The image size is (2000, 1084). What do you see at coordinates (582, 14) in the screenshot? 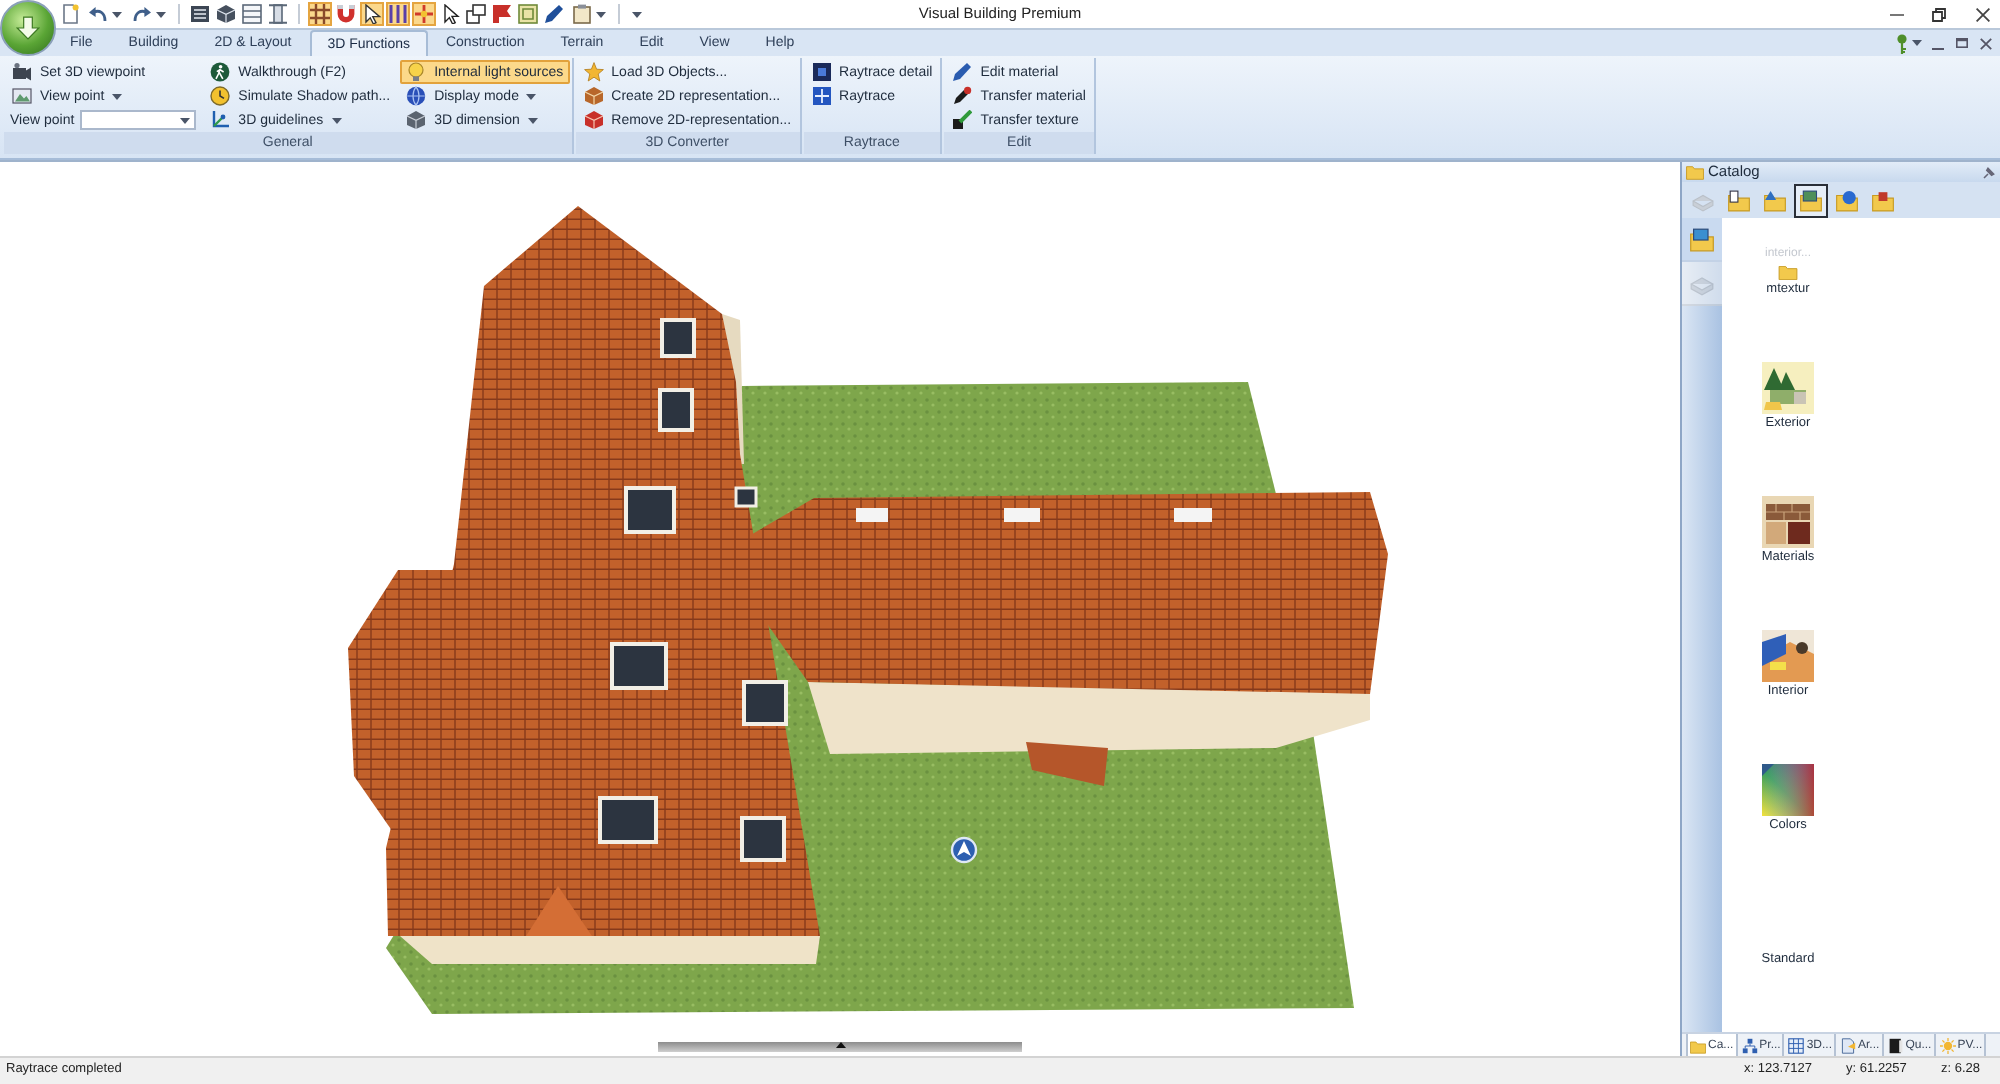
I see `clipboard-icon` at bounding box center [582, 14].